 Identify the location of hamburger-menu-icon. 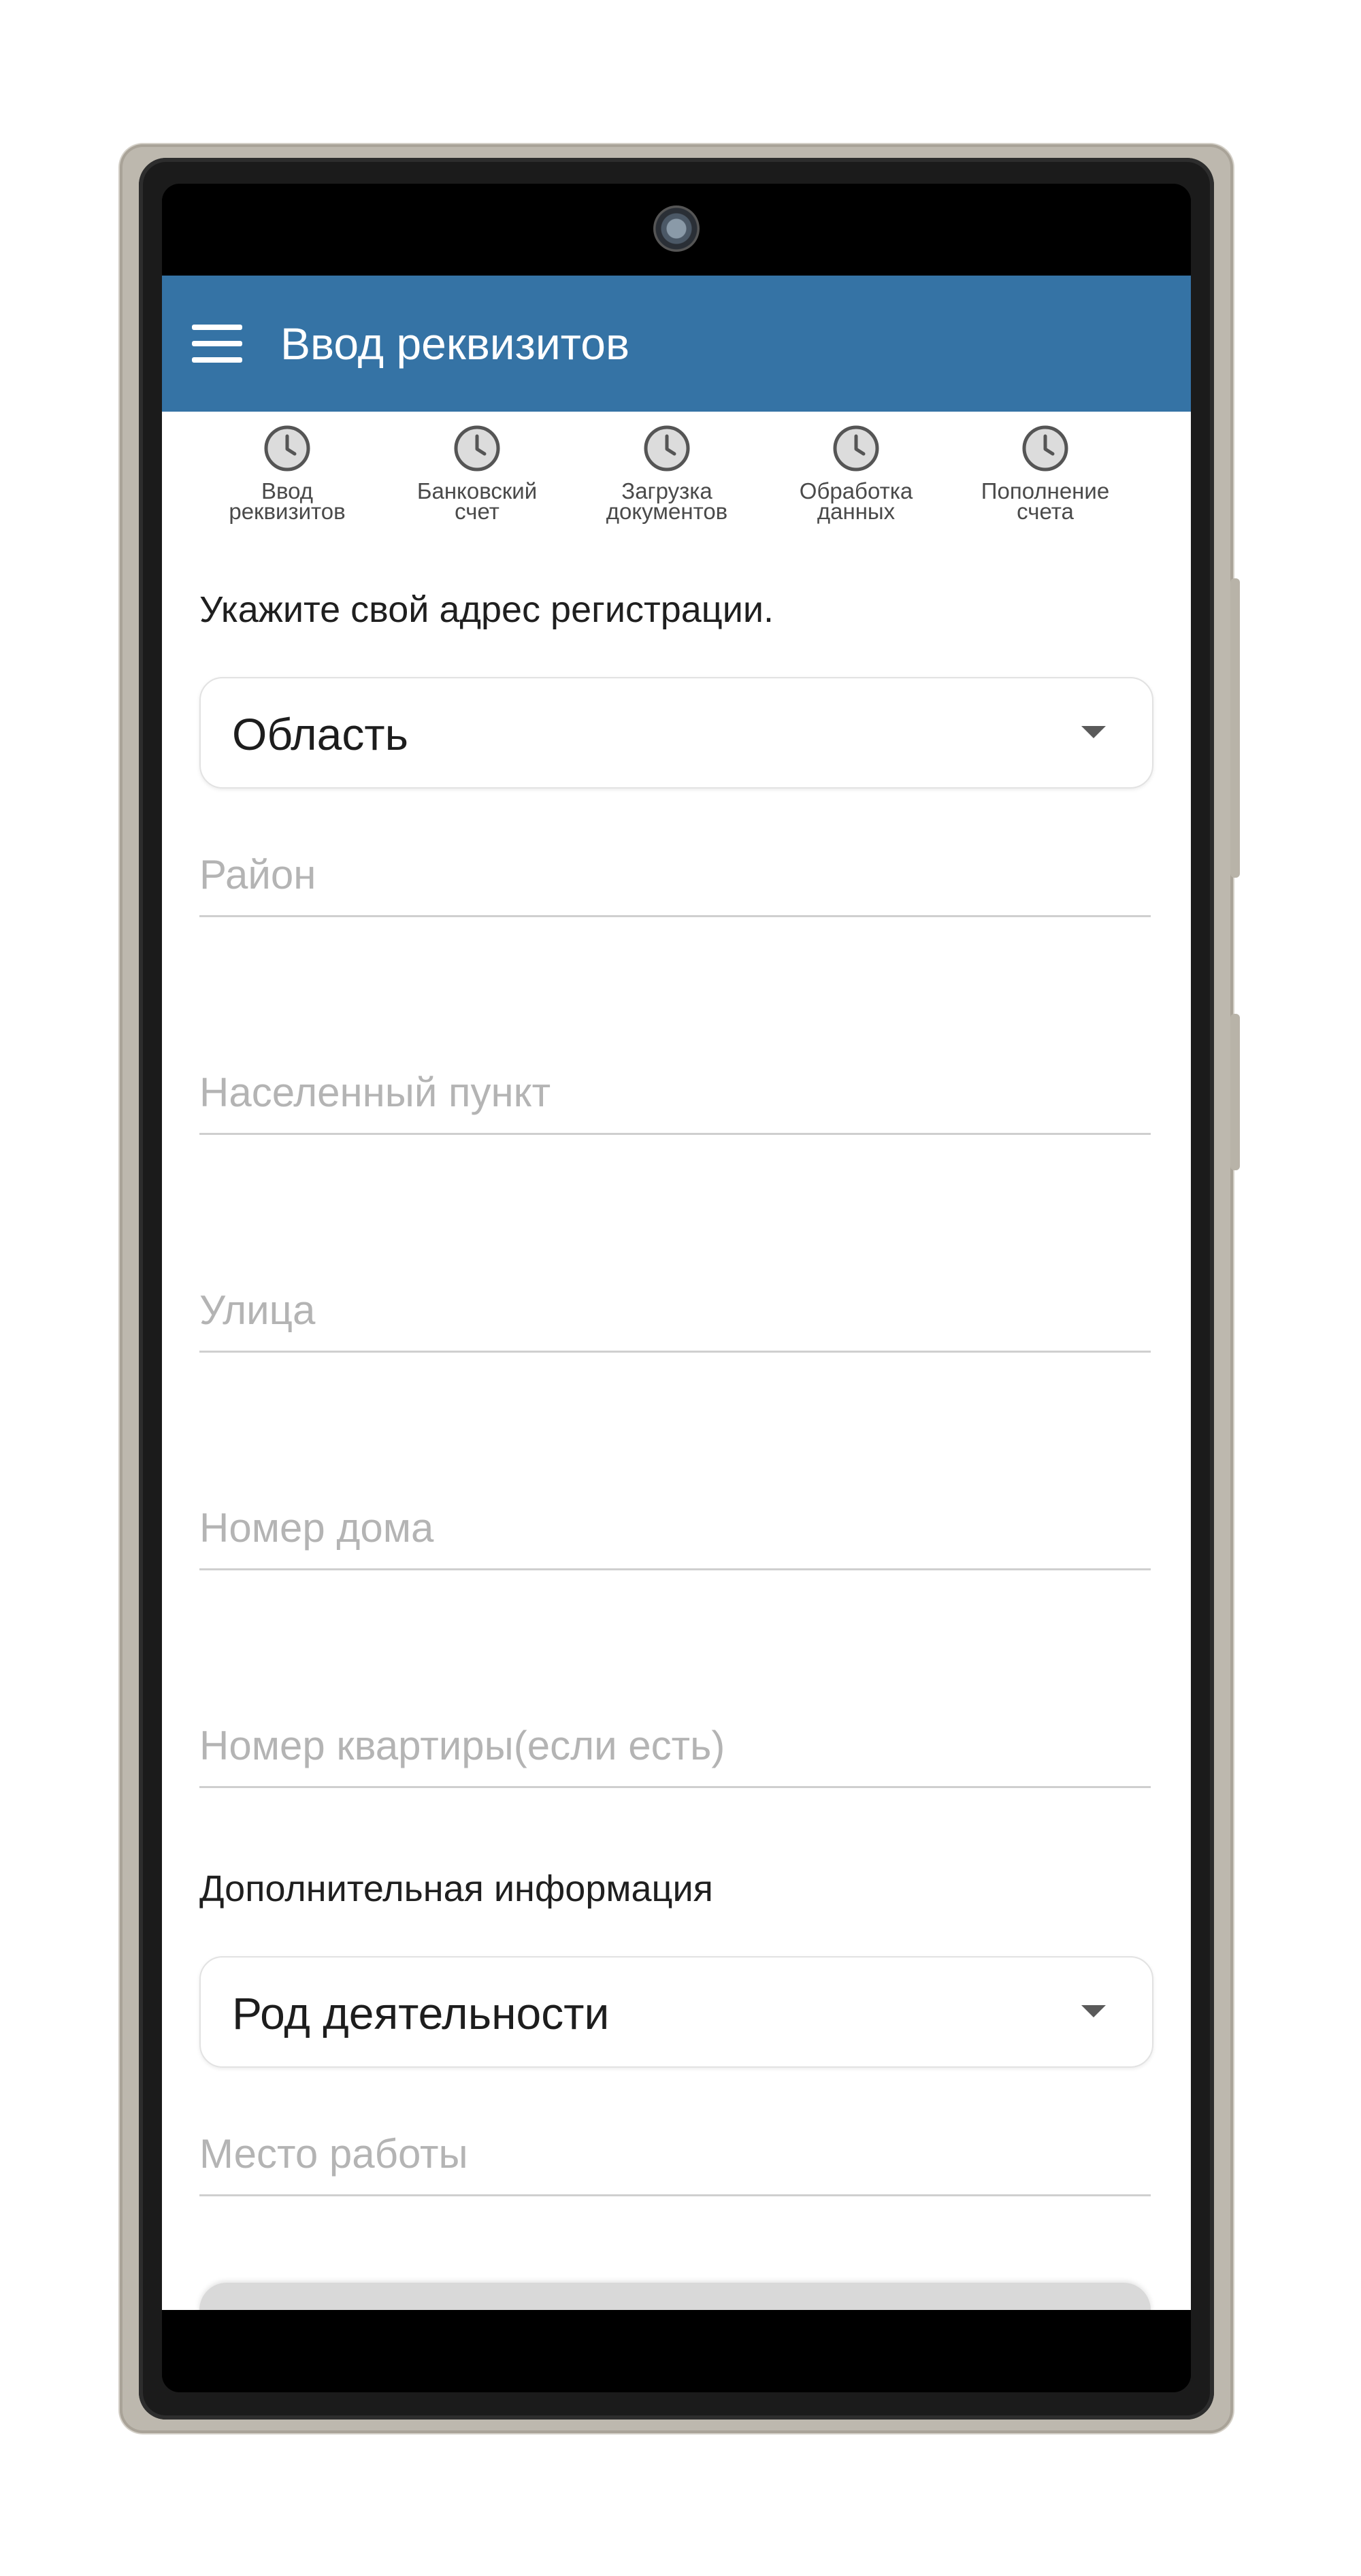
(217, 344).